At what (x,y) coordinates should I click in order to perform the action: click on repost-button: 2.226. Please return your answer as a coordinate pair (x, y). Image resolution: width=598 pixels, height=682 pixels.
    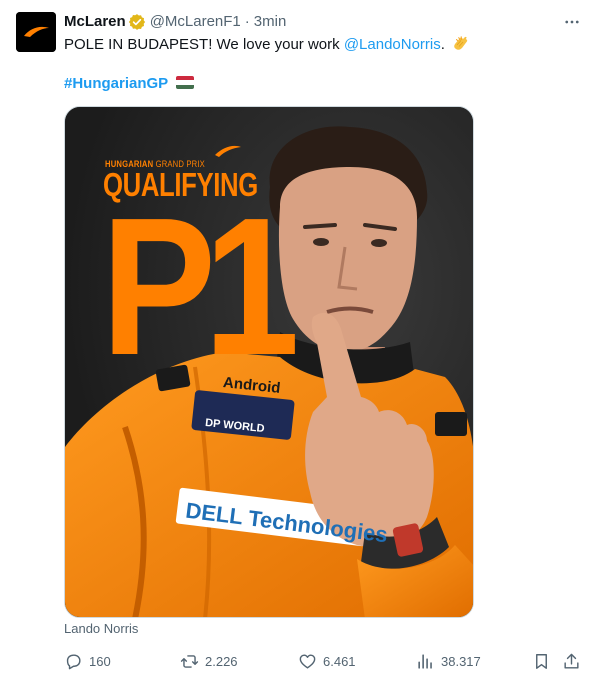
    Looking at the image, I should click on (209, 661).